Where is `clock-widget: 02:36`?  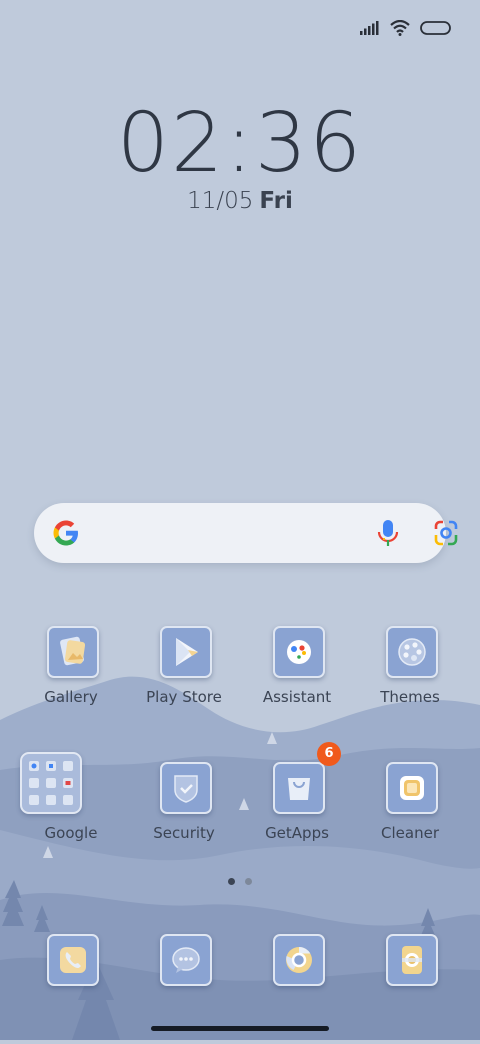
clock-widget: 02:36 is located at coordinates (240, 143).